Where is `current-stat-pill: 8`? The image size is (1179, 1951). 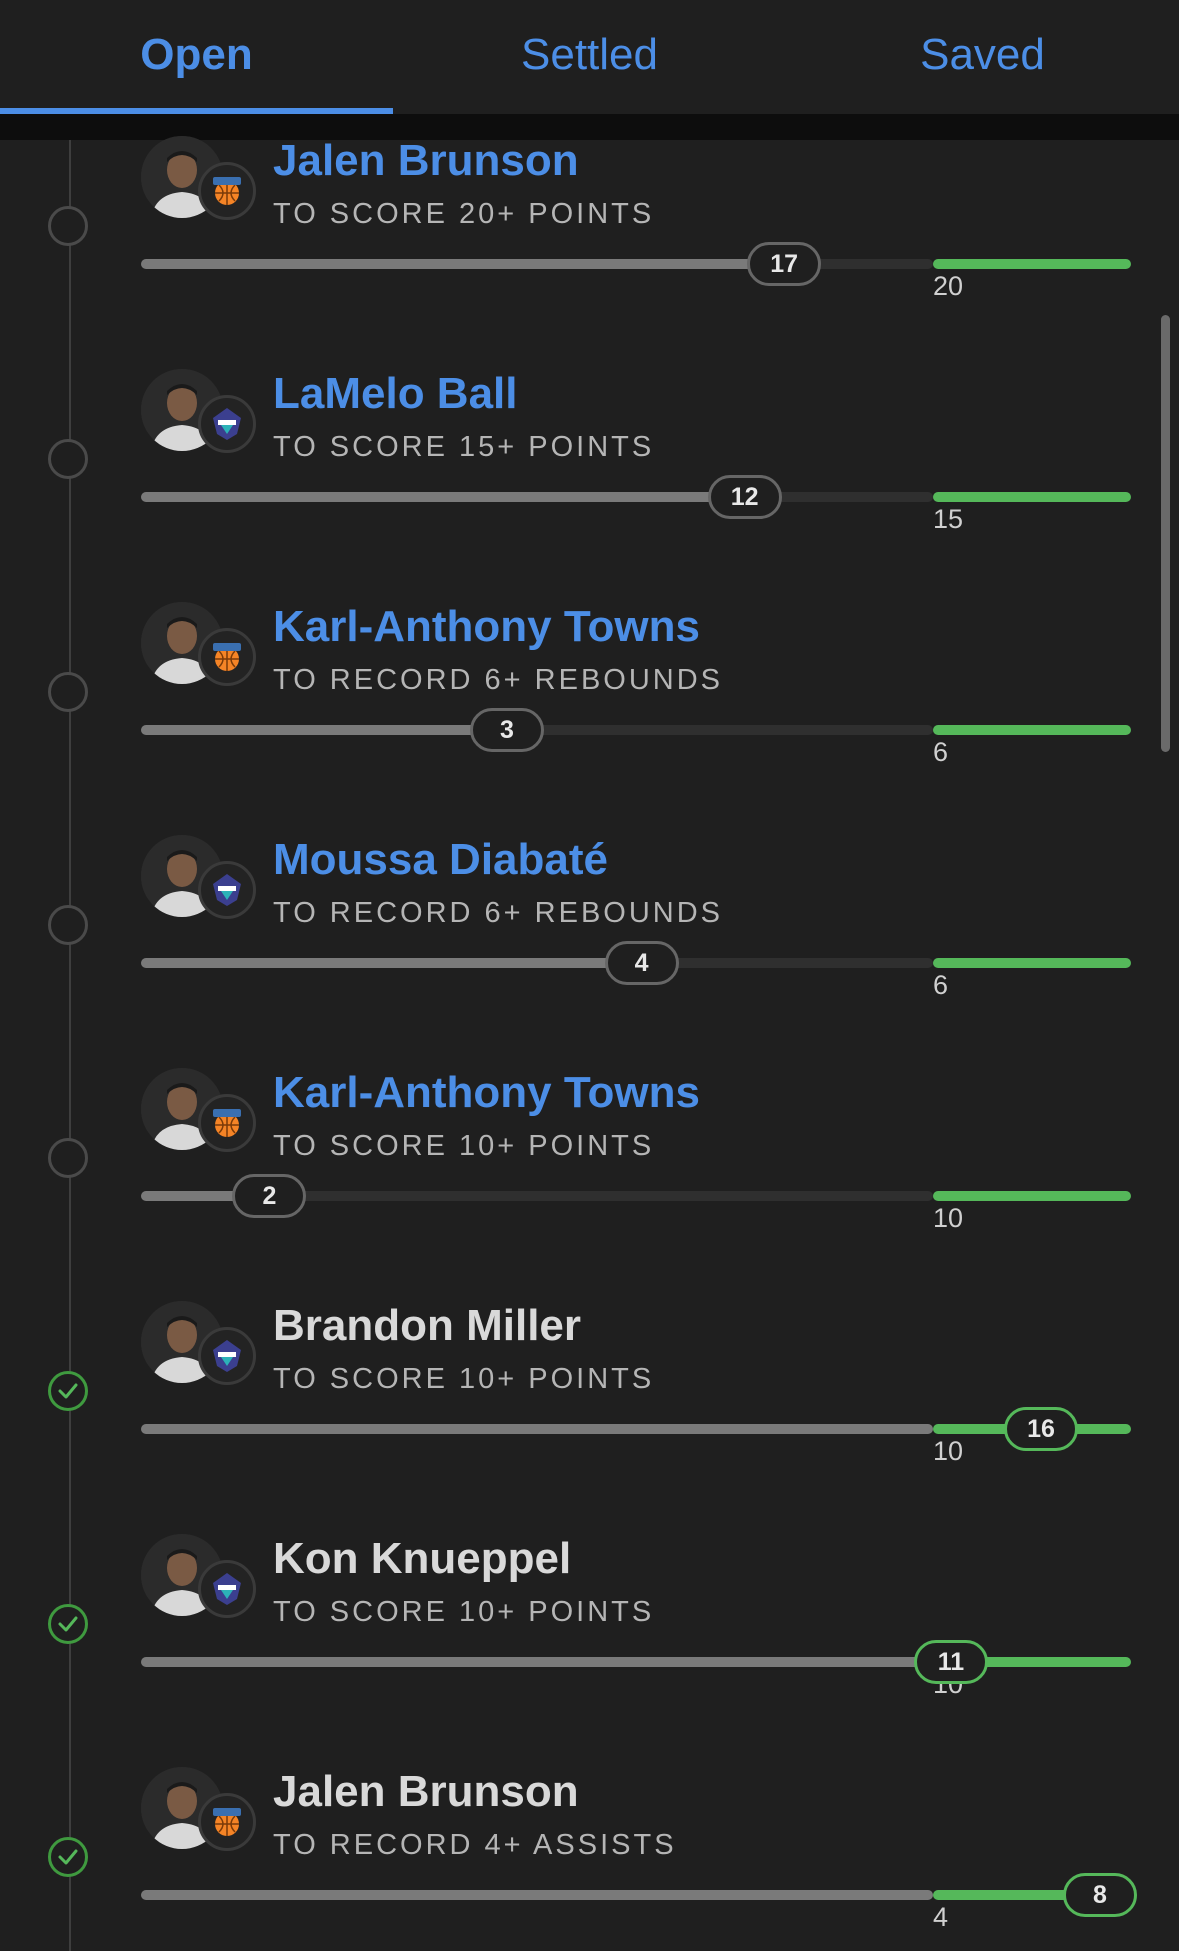
current-stat-pill: 8 is located at coordinates (1100, 1895).